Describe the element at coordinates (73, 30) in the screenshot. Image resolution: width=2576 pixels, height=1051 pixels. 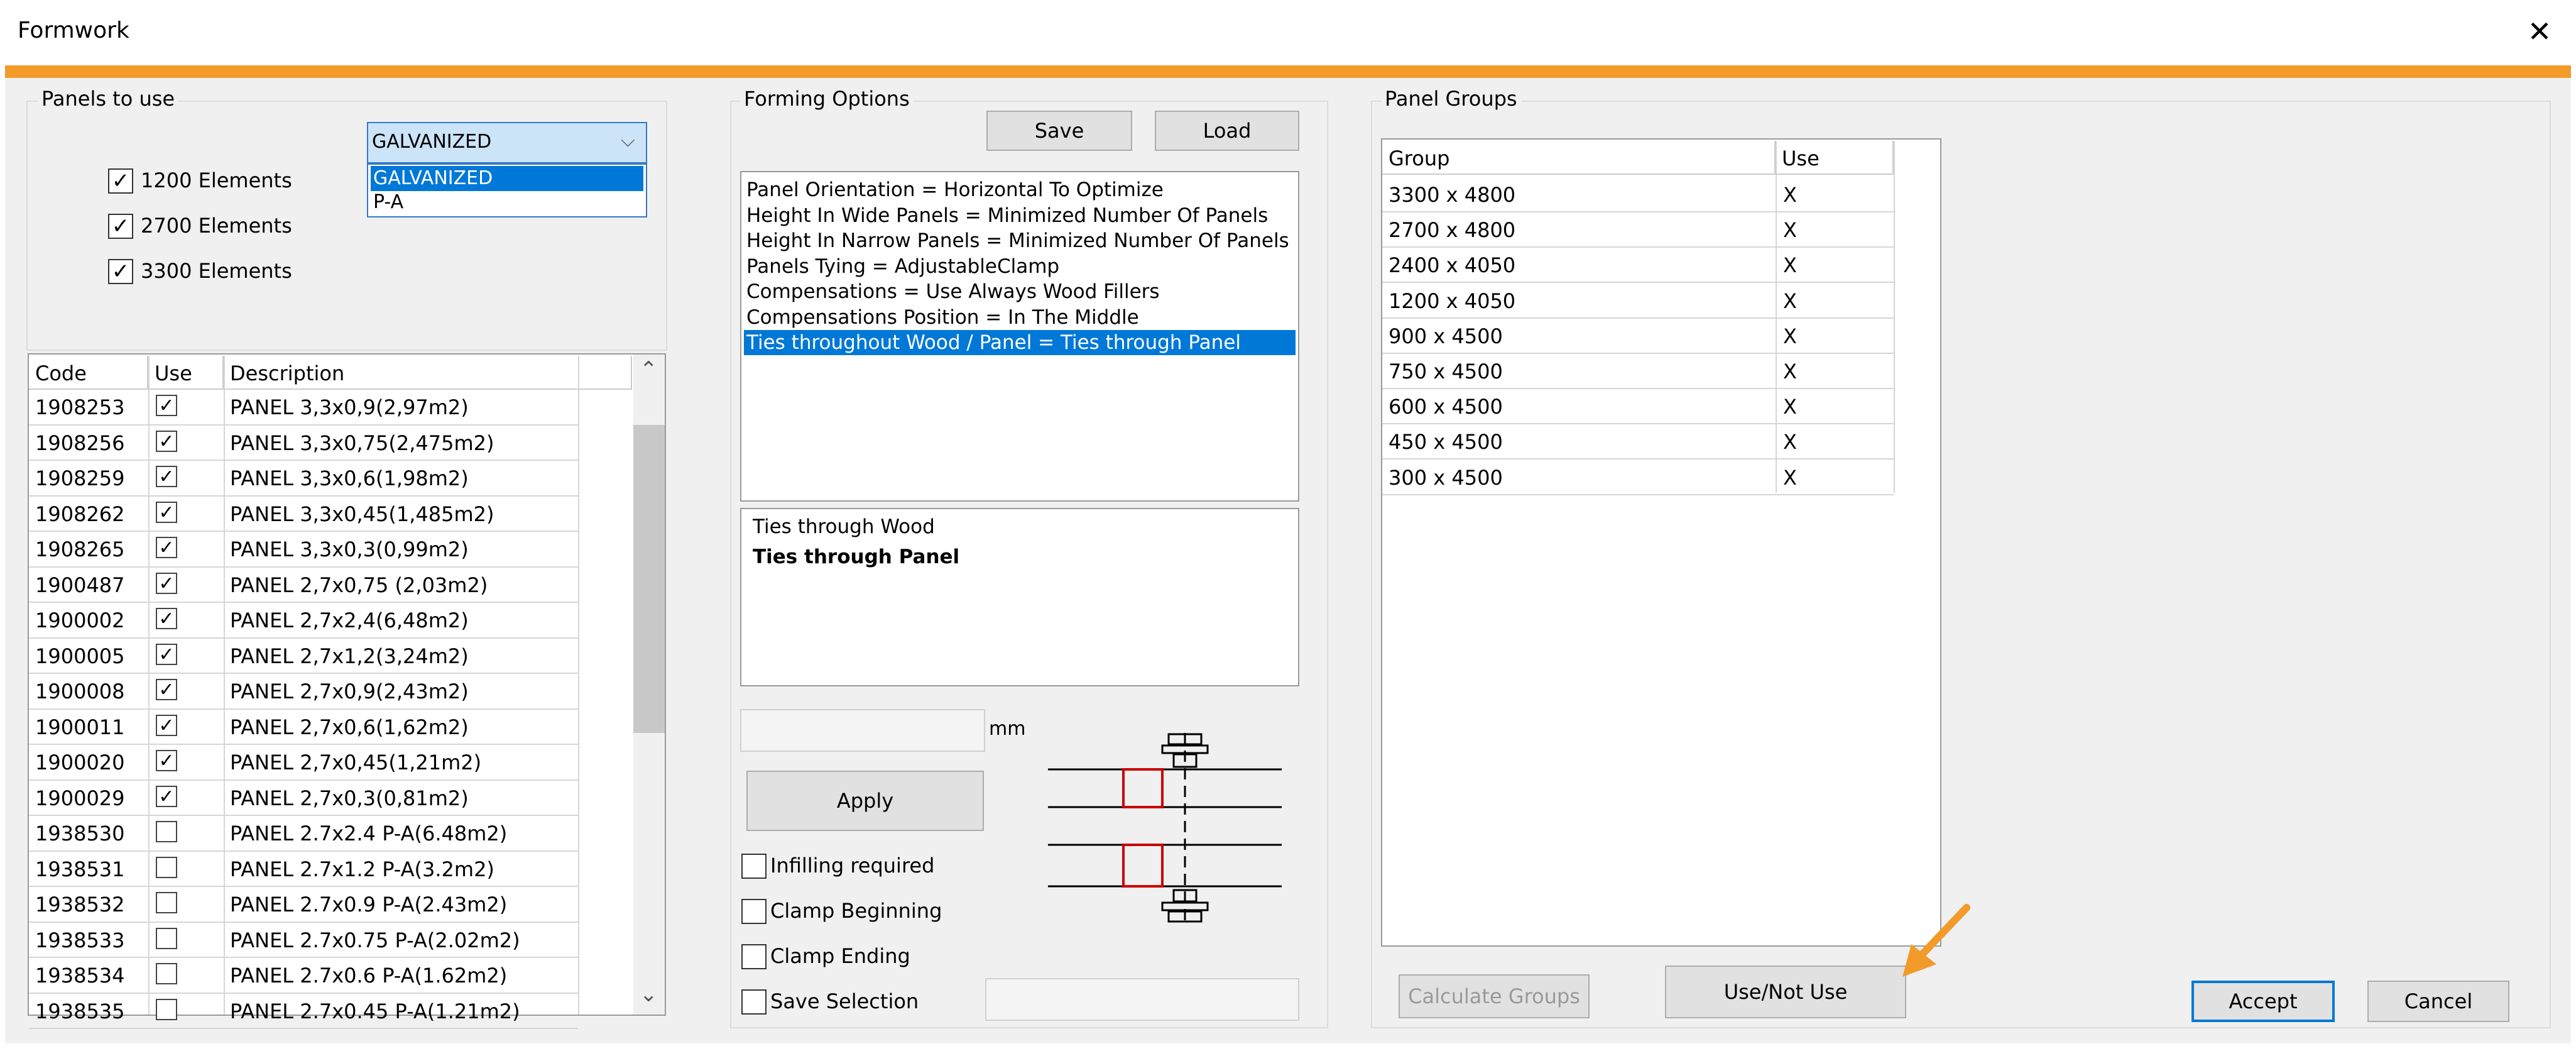
I see `window-title: Formwork` at that location.